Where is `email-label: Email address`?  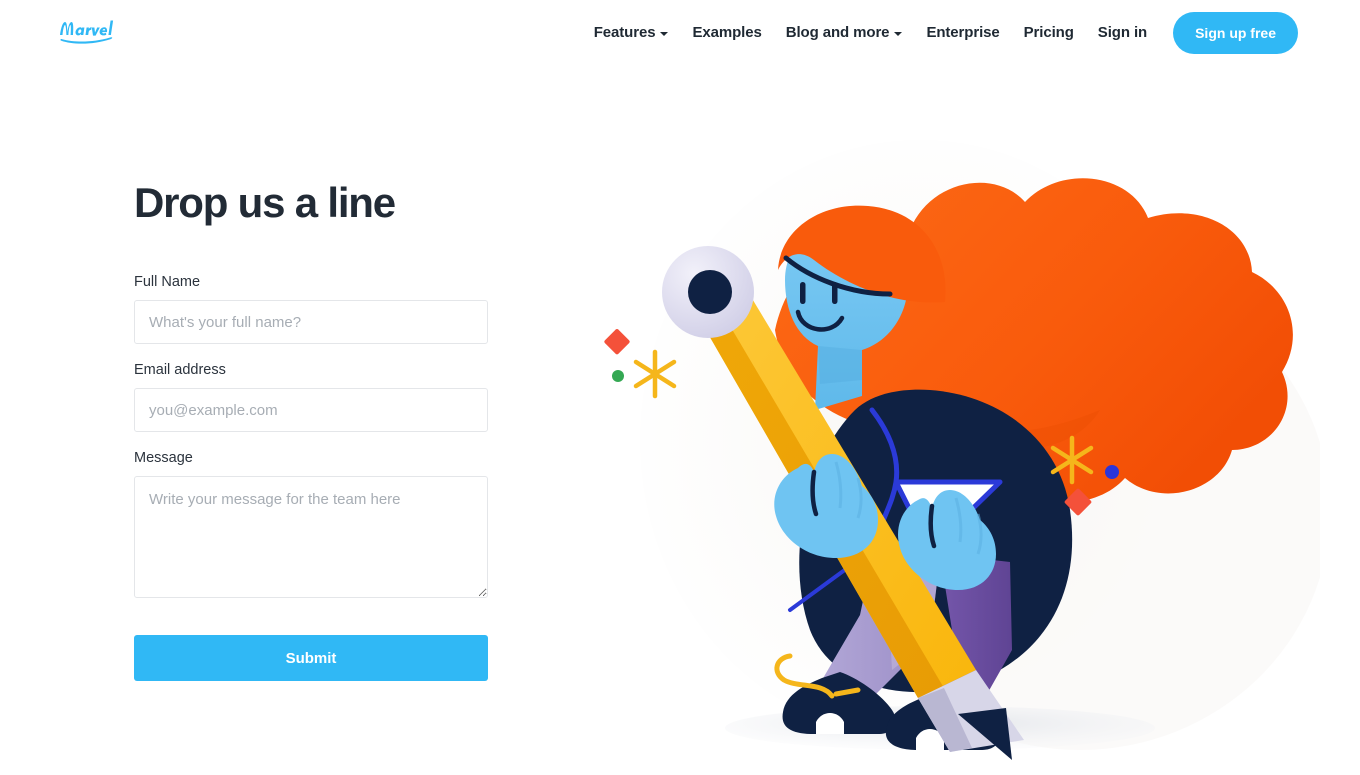 email-label: Email address is located at coordinates (180, 370).